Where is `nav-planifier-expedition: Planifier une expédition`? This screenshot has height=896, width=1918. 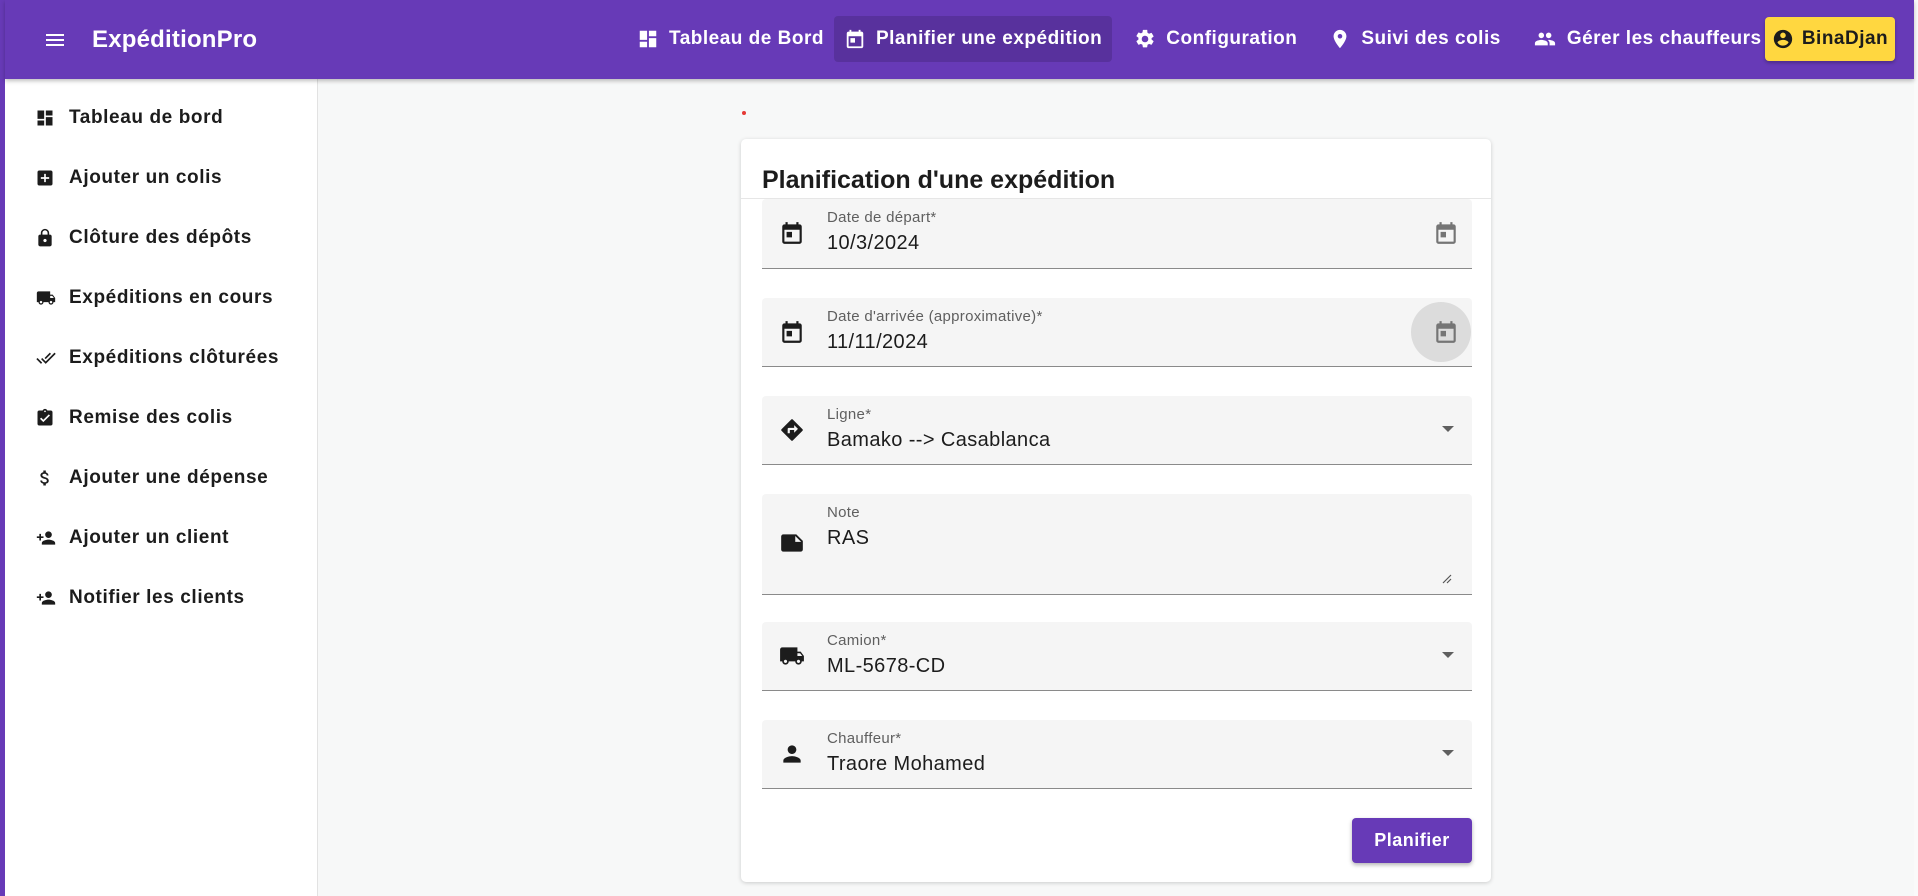
nav-planifier-expedition: Planifier une expédition is located at coordinates (973, 39).